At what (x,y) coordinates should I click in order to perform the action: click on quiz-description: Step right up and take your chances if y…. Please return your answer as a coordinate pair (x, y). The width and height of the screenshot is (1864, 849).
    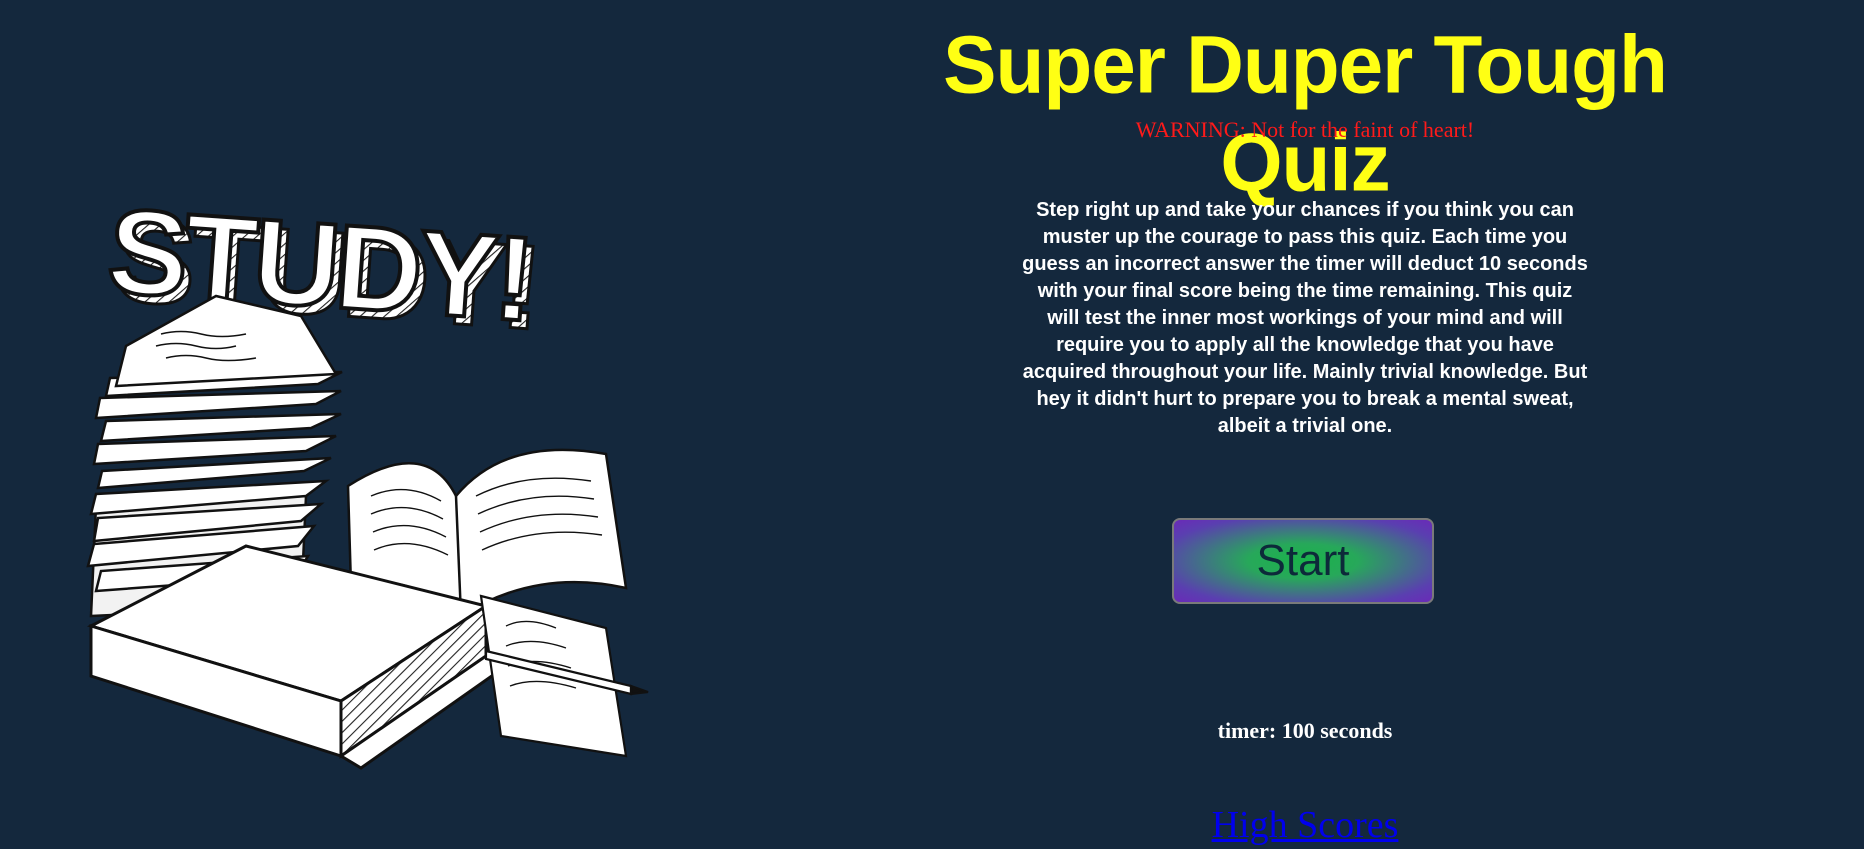
    Looking at the image, I should click on (1305, 318).